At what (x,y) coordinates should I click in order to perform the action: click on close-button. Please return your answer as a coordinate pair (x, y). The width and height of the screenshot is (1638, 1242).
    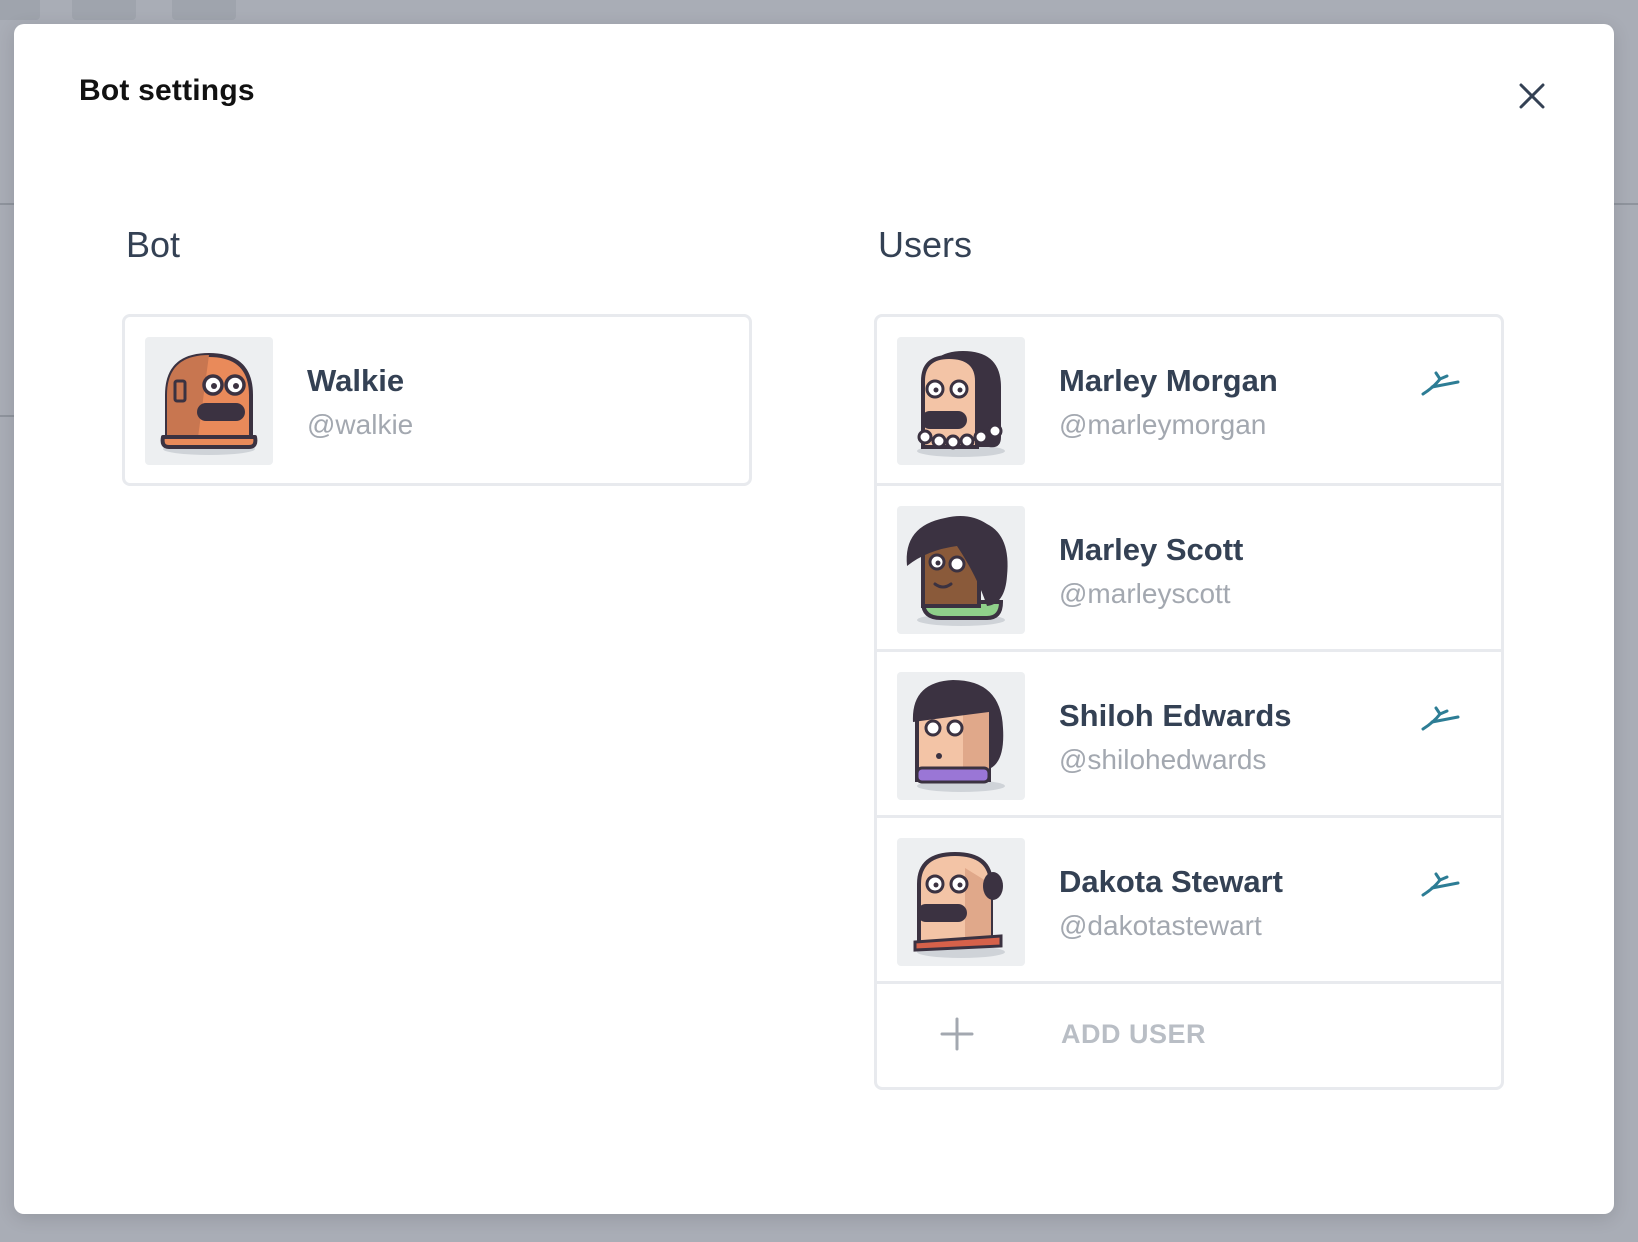
    Looking at the image, I should click on (1532, 96).